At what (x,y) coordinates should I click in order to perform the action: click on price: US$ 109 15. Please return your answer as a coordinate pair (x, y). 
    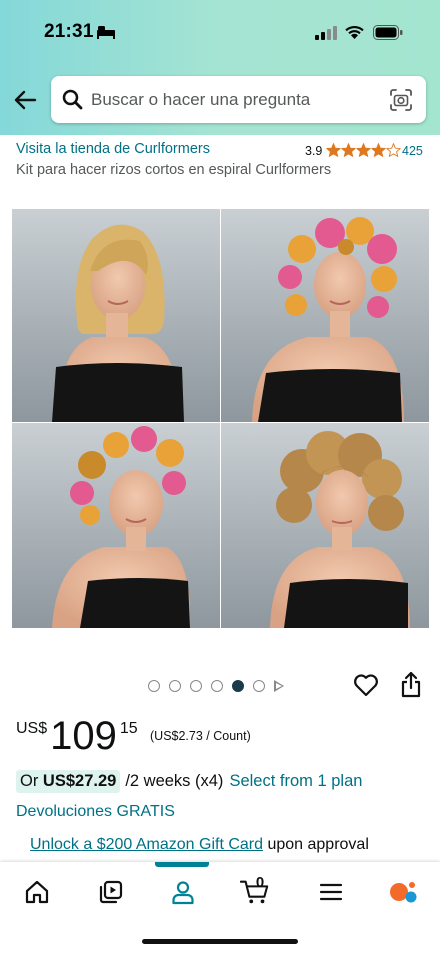
    Looking at the image, I should click on (77, 736).